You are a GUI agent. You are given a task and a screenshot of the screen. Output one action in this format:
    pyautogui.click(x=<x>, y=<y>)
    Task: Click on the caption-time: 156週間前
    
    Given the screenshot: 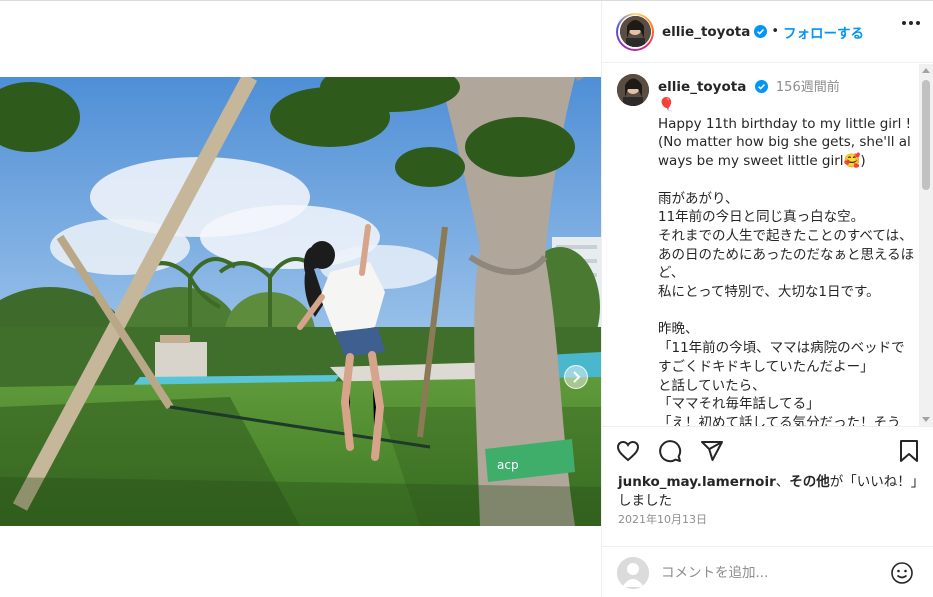 What is the action you would take?
    pyautogui.click(x=808, y=87)
    